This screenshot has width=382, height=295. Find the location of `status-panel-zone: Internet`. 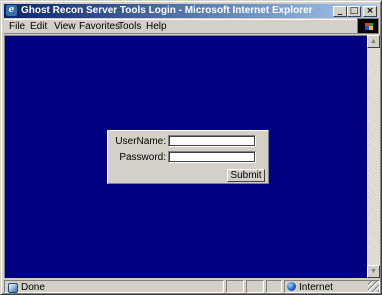

status-panel-zone: Internet is located at coordinates (332, 286).